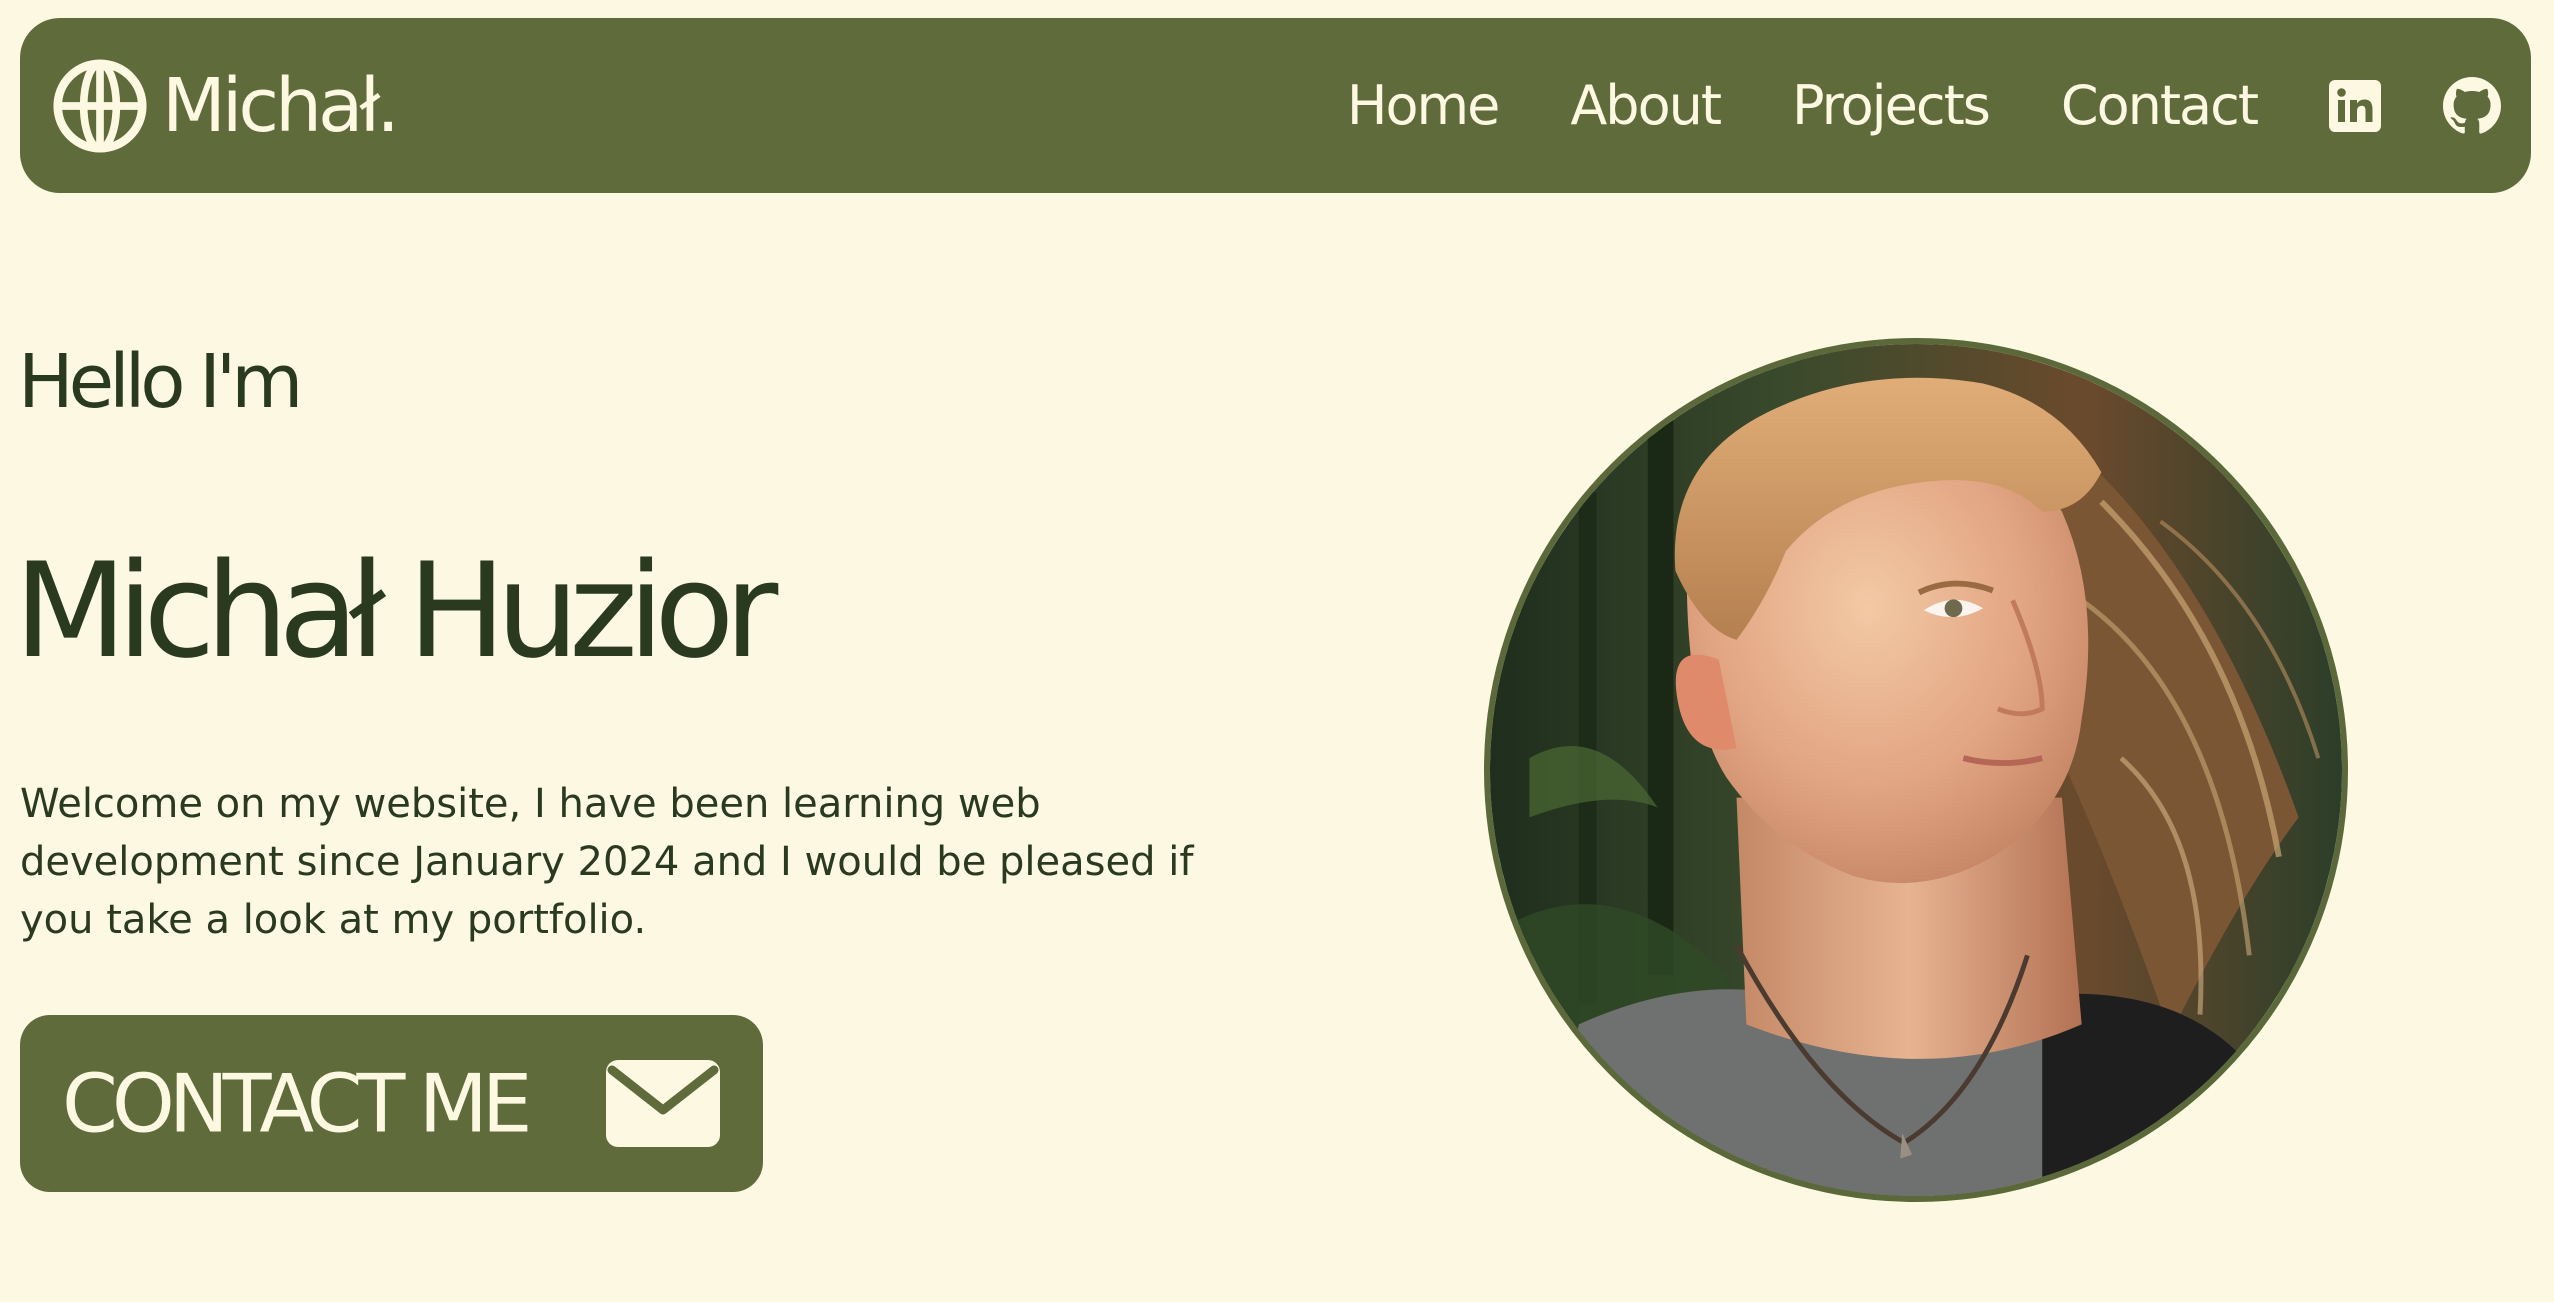  I want to click on linkedin-link, so click(2355, 105).